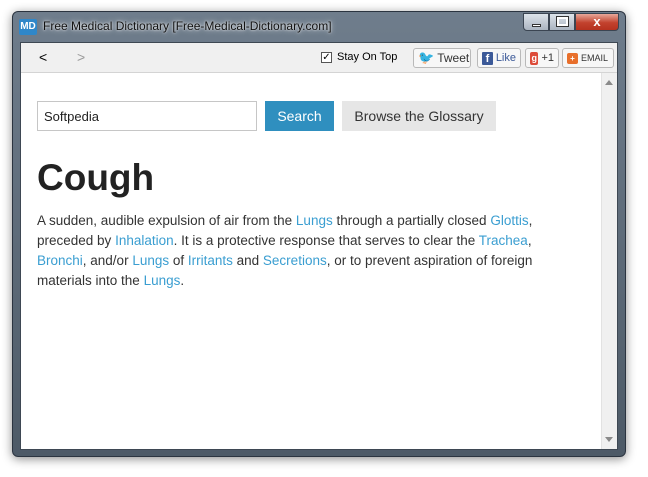 The width and height of the screenshot is (648, 477). What do you see at coordinates (595, 58) in the screenshot?
I see `email-label: EMAIL` at bounding box center [595, 58].